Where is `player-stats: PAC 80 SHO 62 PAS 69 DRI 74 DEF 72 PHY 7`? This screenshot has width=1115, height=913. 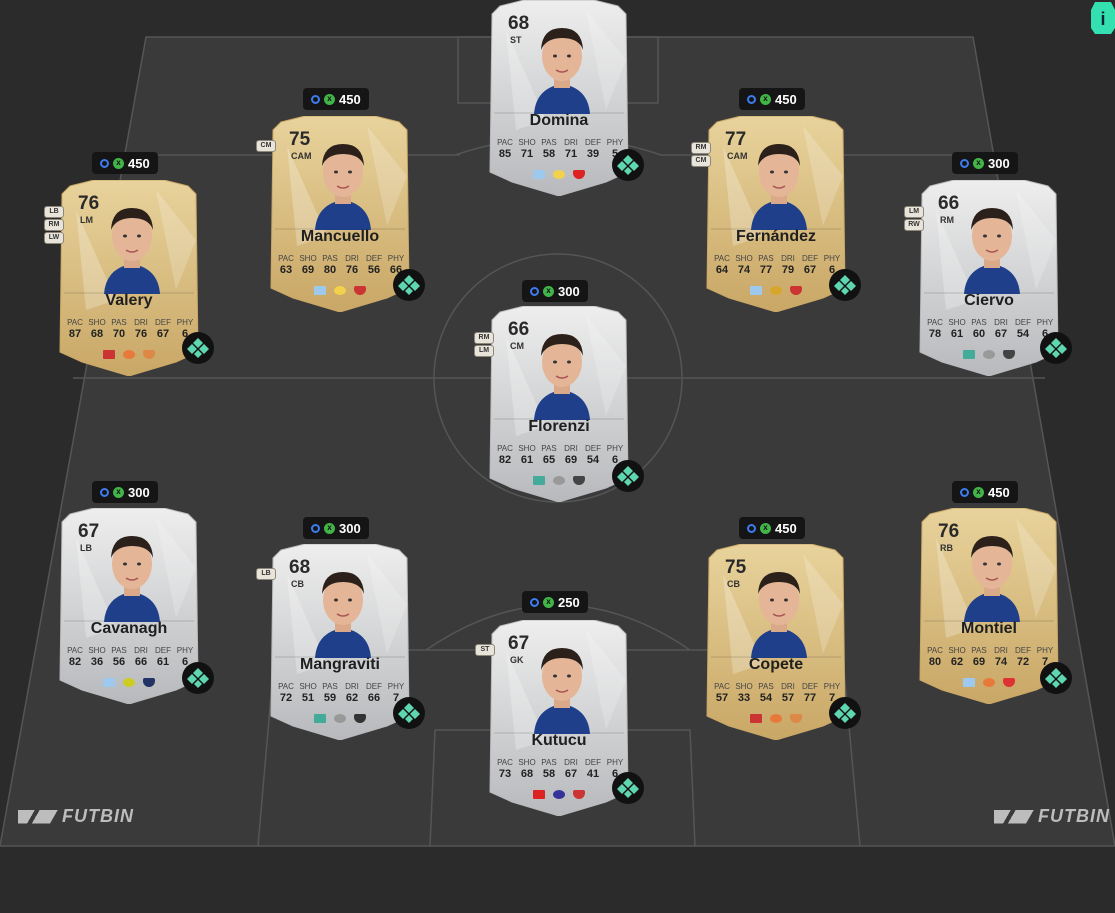
player-stats: PAC 80 SHO 62 PAS 69 DRI 74 DEF 72 PHY 7 is located at coordinates (990, 657).